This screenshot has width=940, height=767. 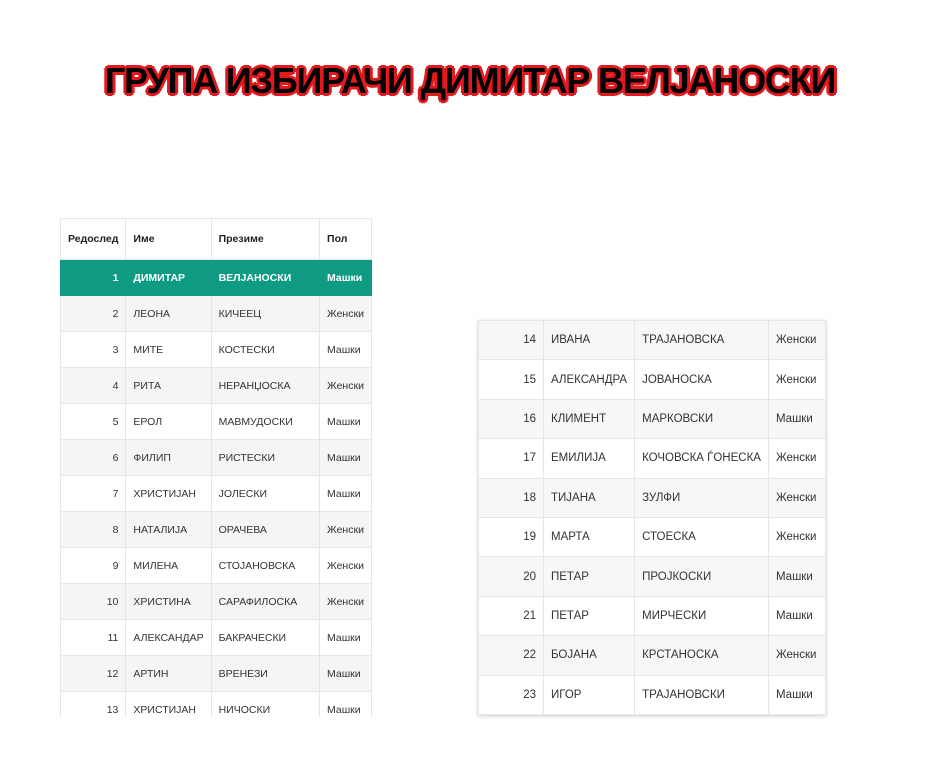 I want to click on cell-last-name: ВЕЛЈАНОСКИ, so click(x=265, y=277).